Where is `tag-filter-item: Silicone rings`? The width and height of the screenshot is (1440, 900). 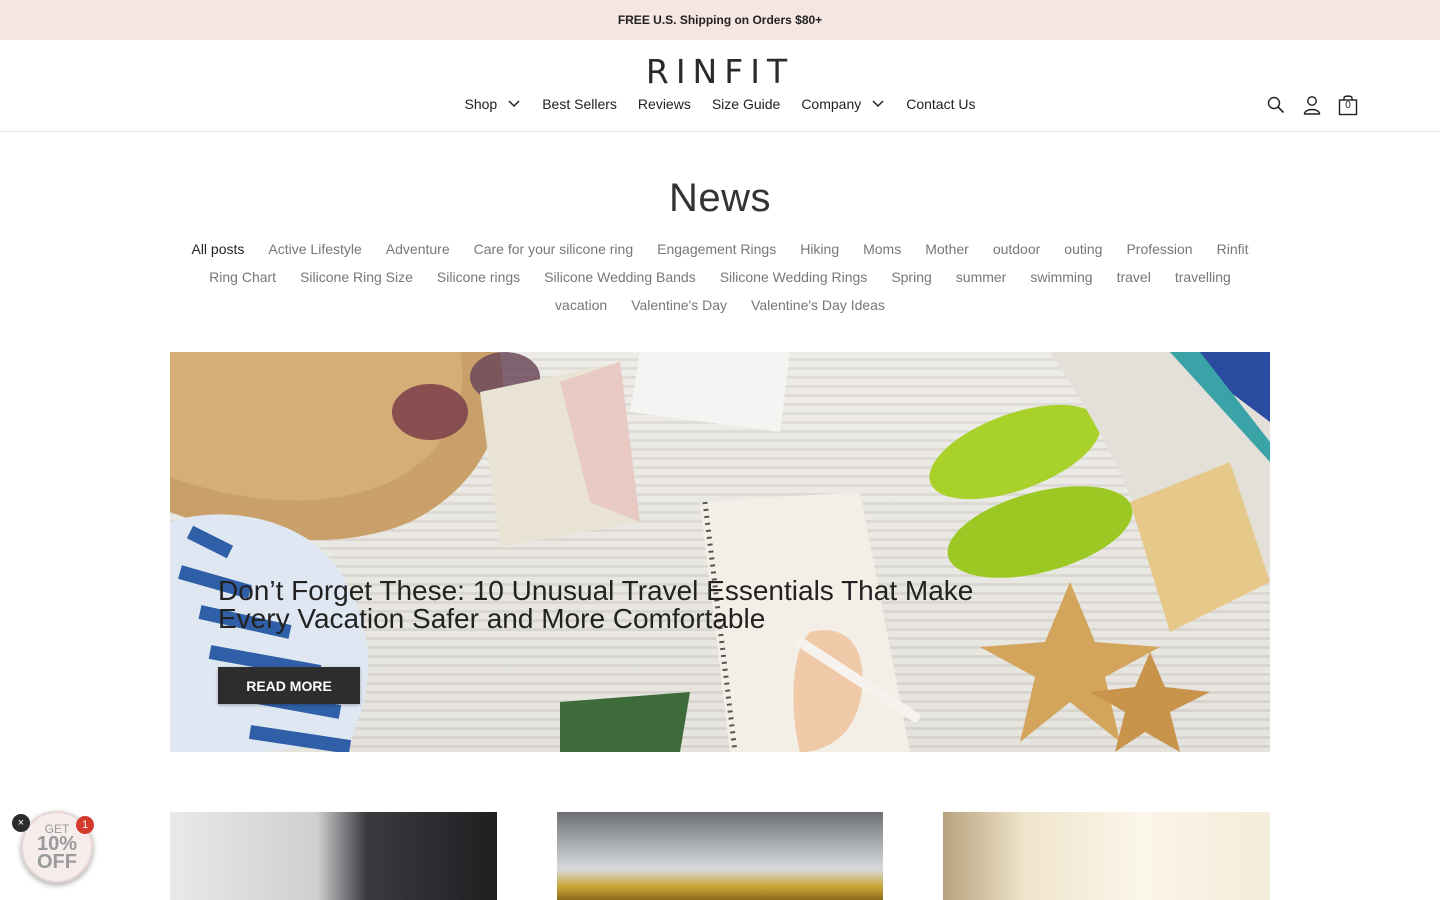
tag-filter-item: Silicone rings is located at coordinates (478, 277).